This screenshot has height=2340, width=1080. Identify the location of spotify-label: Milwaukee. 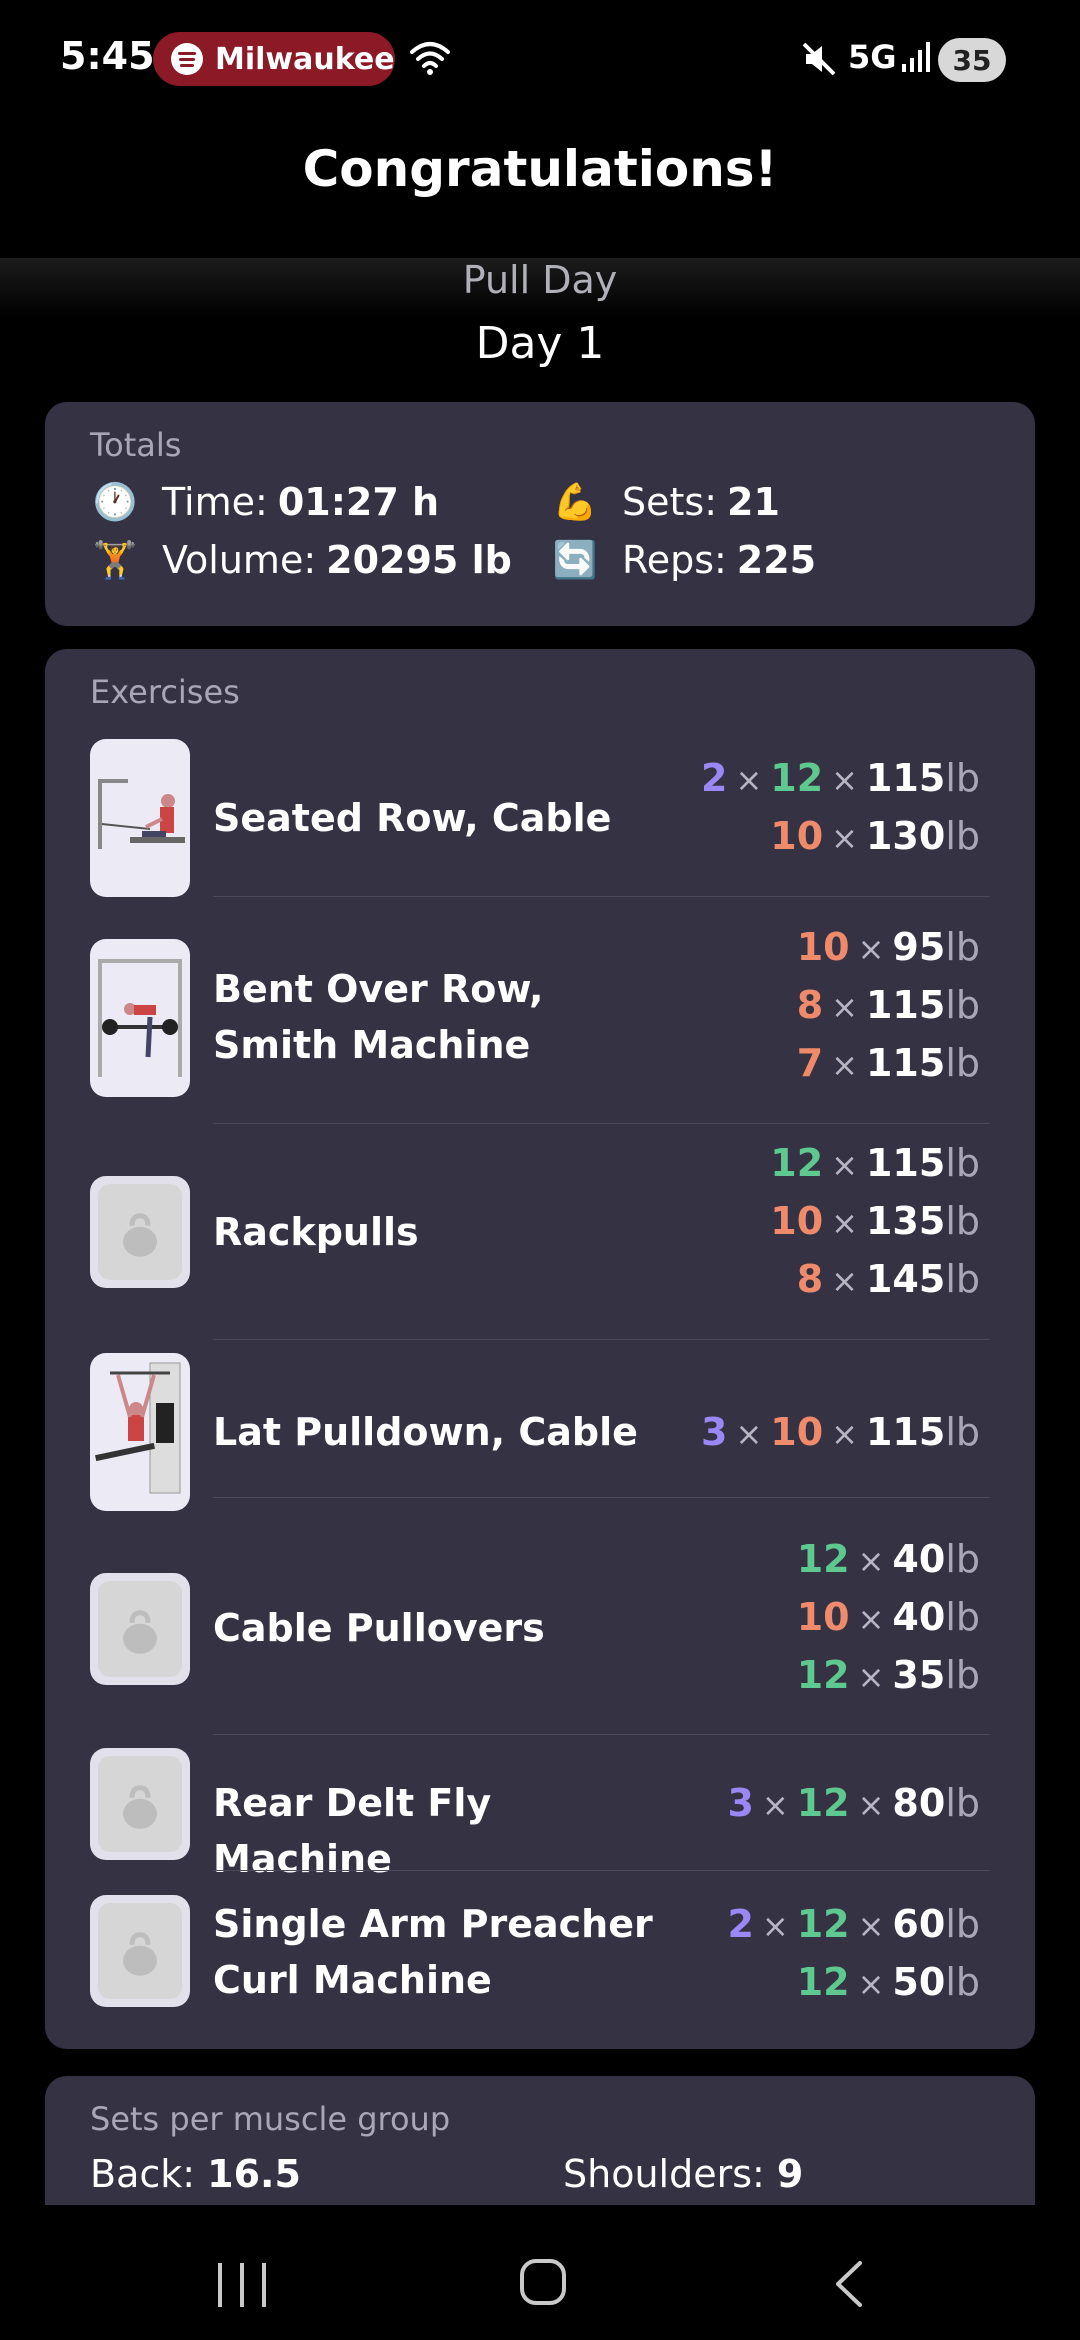
(305, 59).